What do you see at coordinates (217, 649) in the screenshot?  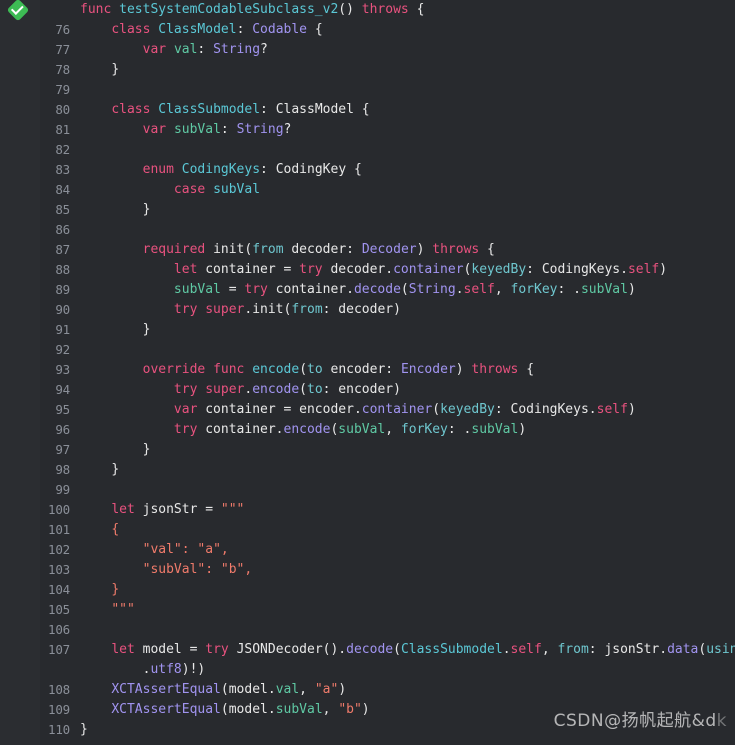 I see `code-token: try` at bounding box center [217, 649].